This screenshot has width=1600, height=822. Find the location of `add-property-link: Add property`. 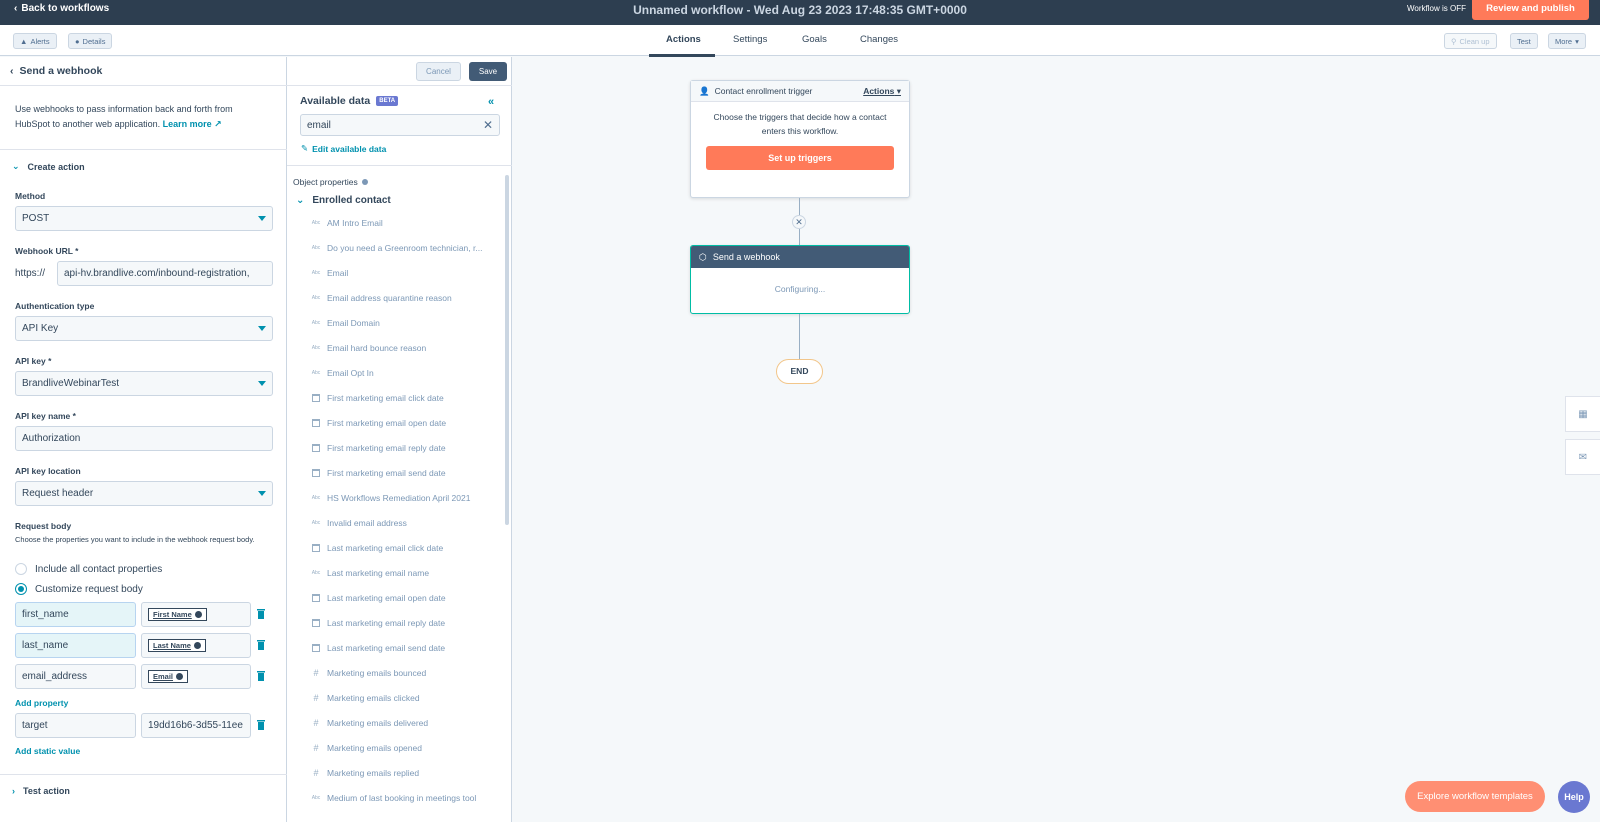

add-property-link: Add property is located at coordinates (41, 703).